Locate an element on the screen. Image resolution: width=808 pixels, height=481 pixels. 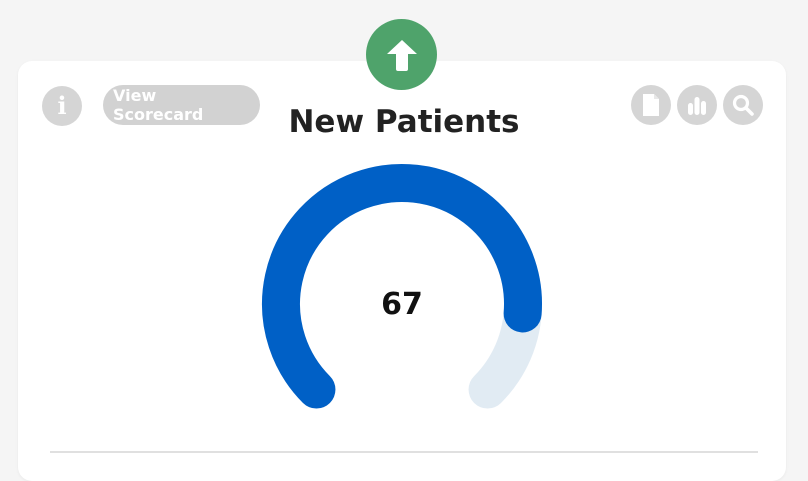
divider is located at coordinates (404, 452).